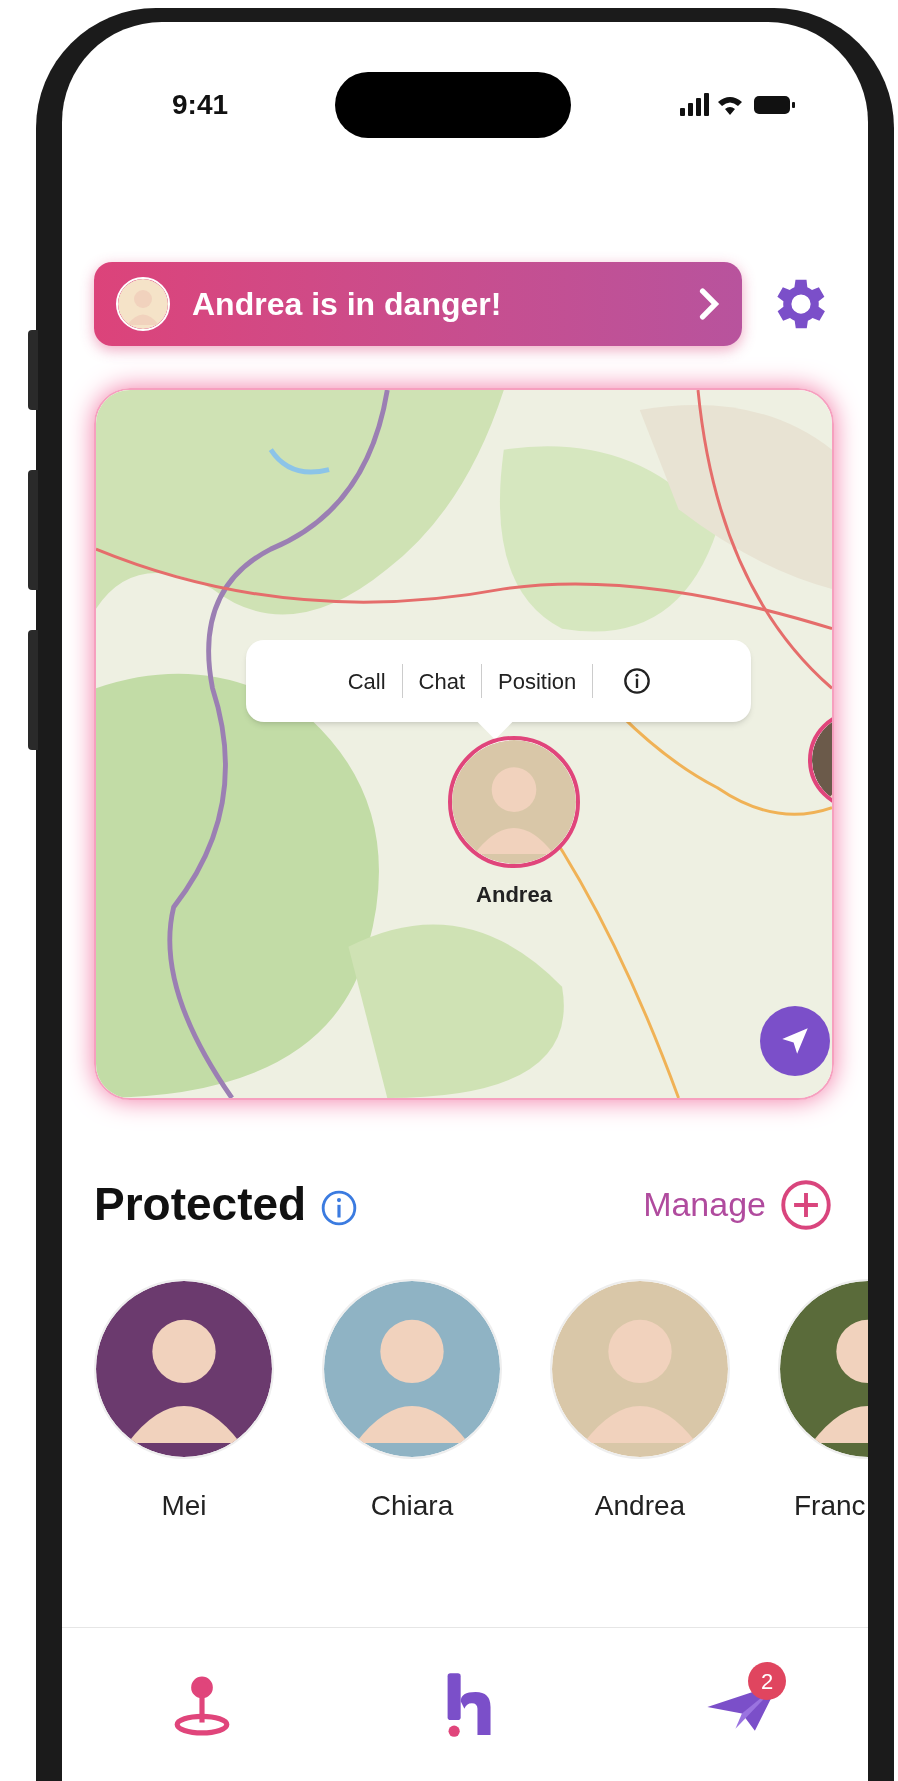 The image size is (898, 1781). What do you see at coordinates (823, 1403) in the screenshot?
I see `protected-person: Franc` at bounding box center [823, 1403].